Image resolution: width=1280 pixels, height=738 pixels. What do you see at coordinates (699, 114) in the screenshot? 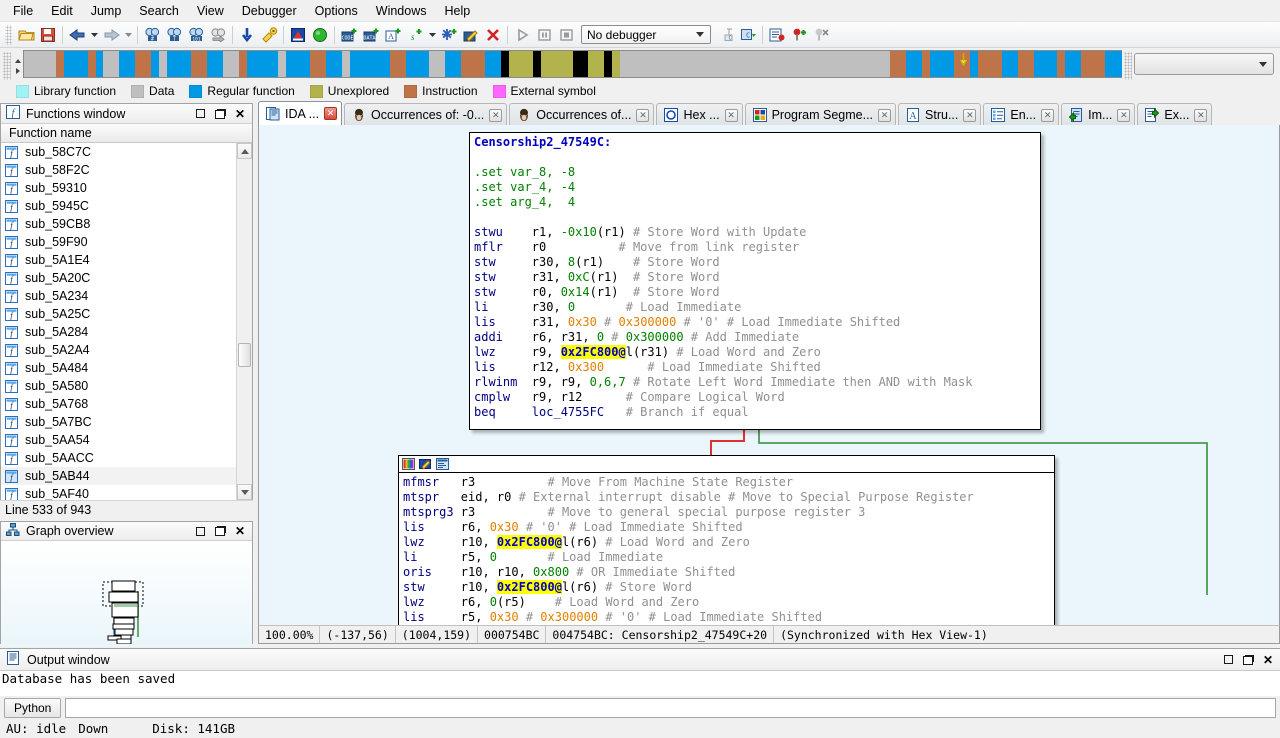
I see `view-tab-4: Hex ... ✕` at bounding box center [699, 114].